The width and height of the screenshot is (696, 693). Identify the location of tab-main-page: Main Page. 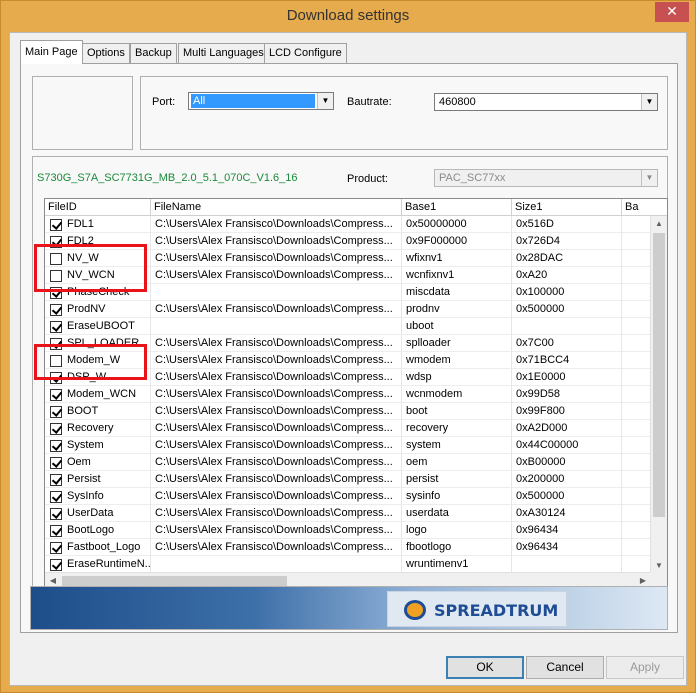
(51, 52).